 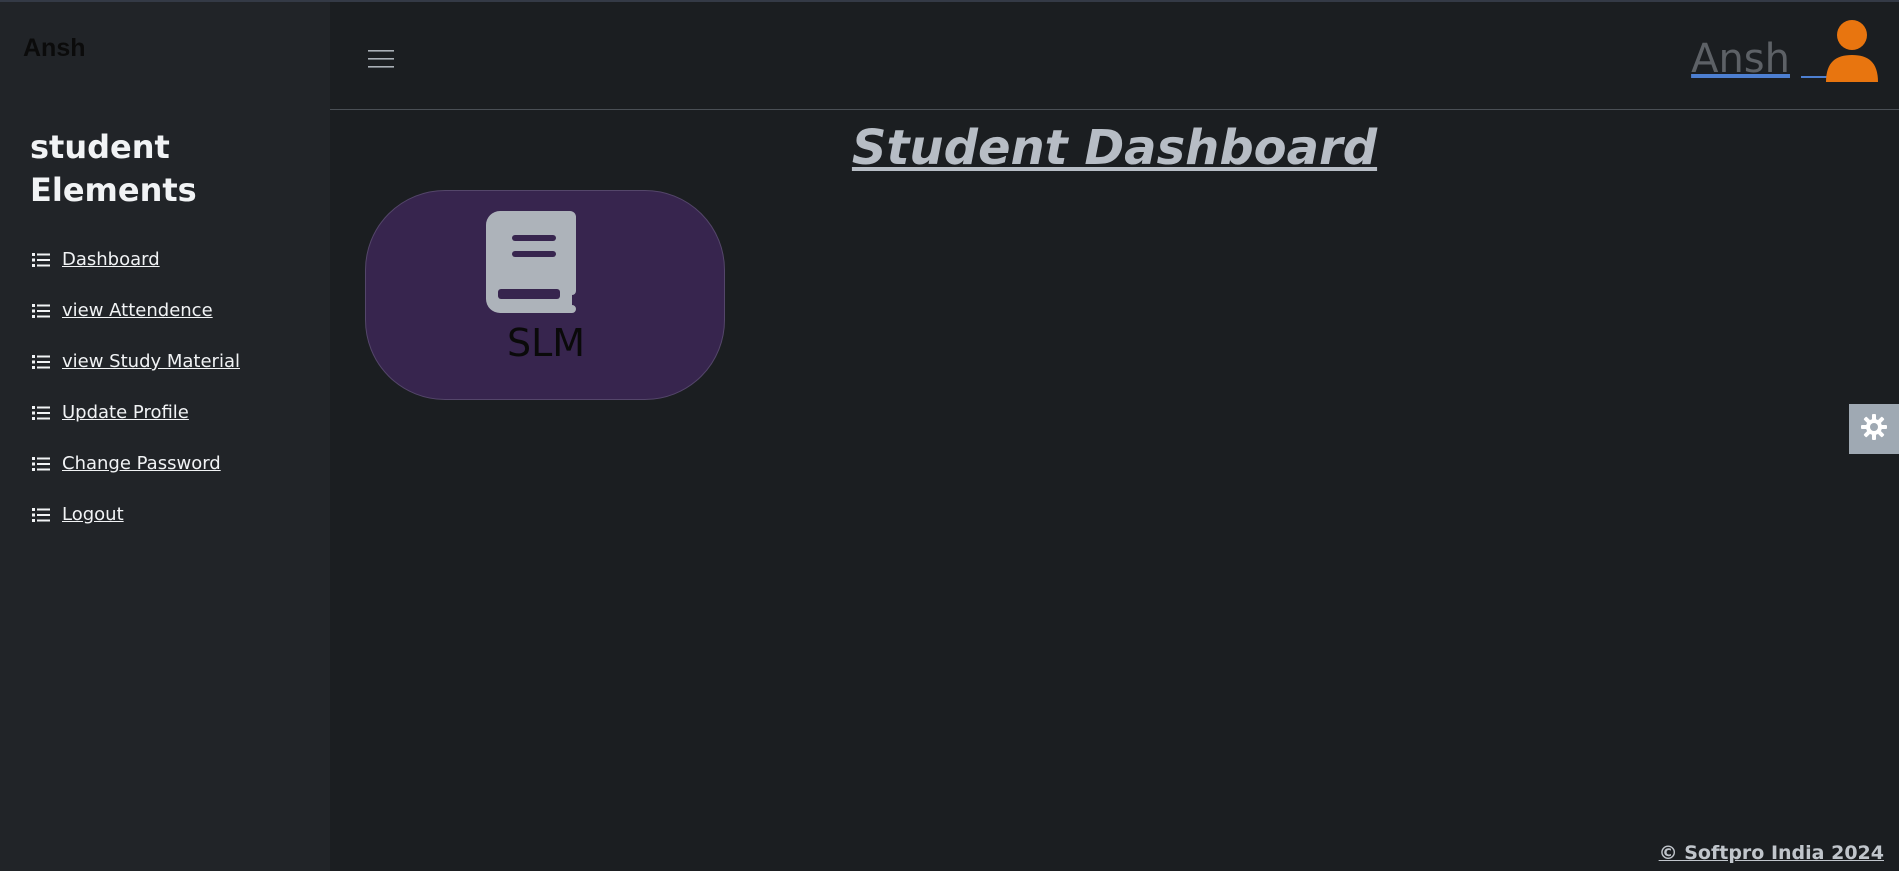 What do you see at coordinates (111, 259) in the screenshot?
I see `sidebar-item-label: Dashboard` at bounding box center [111, 259].